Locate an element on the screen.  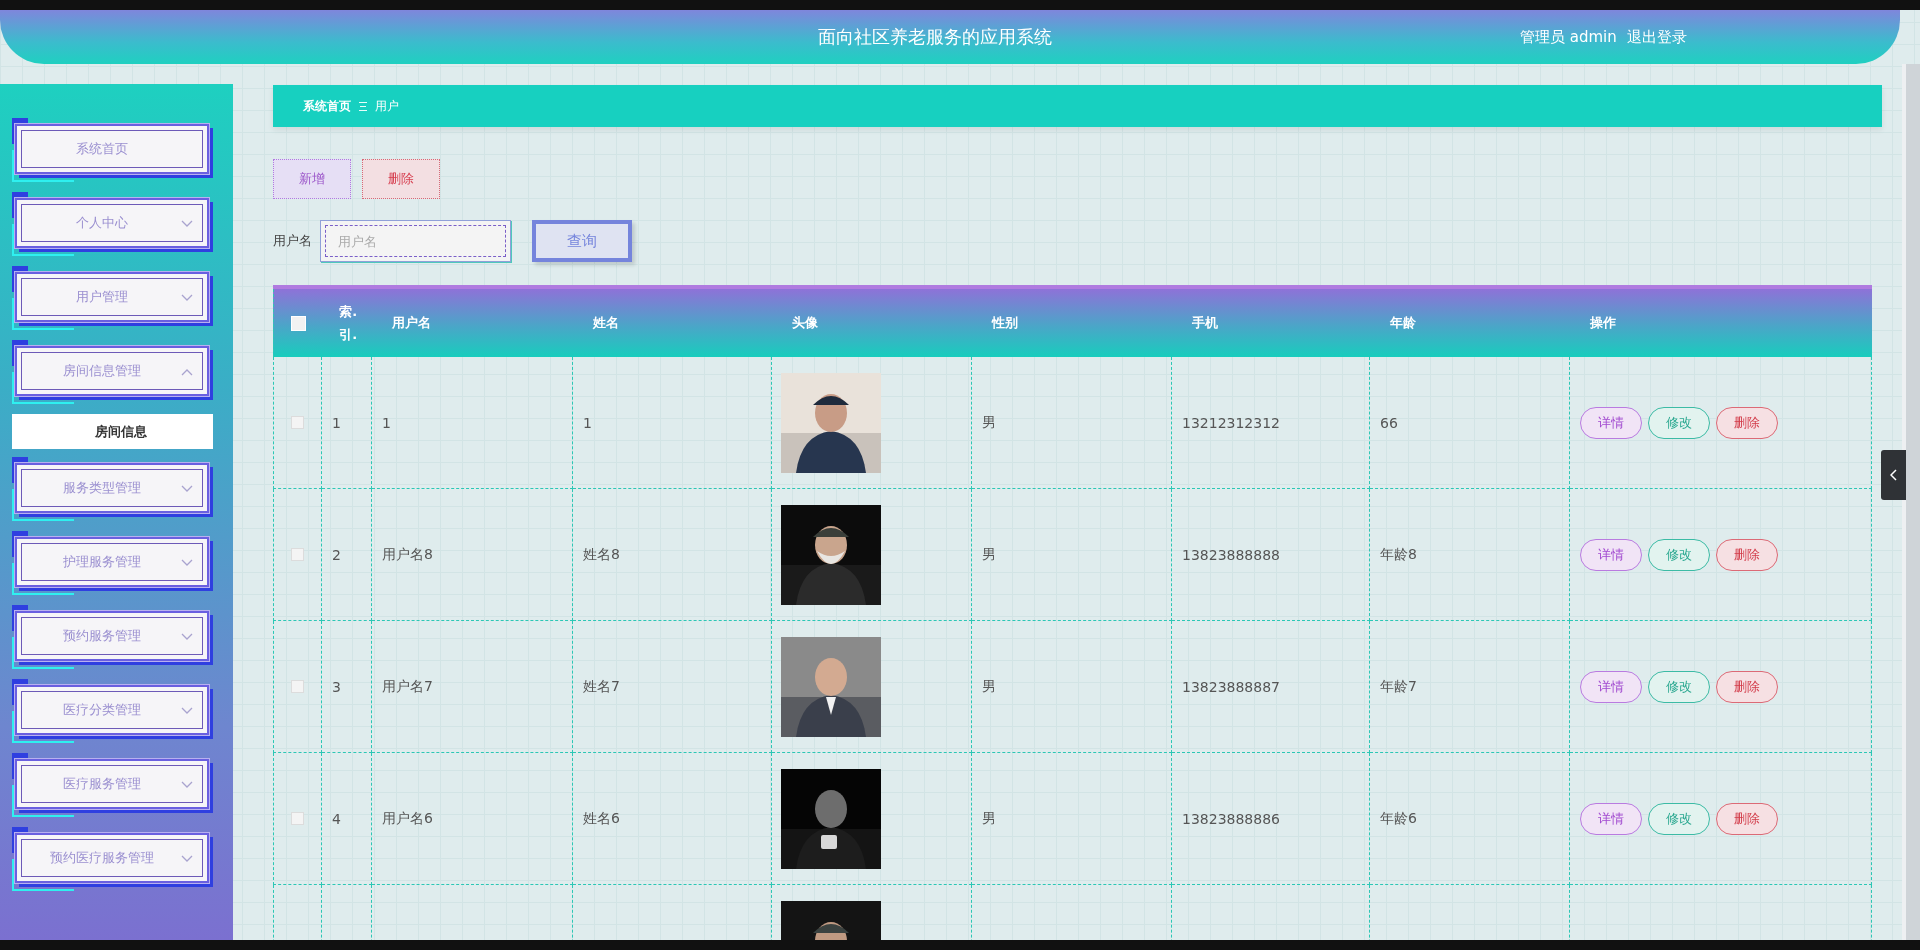
index-cell: 3 is located at coordinates (347, 687).